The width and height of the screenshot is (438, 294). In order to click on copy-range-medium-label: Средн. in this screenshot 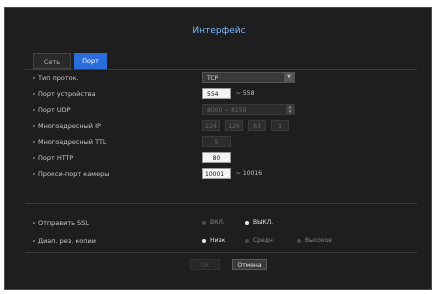, I will do `click(264, 240)`.